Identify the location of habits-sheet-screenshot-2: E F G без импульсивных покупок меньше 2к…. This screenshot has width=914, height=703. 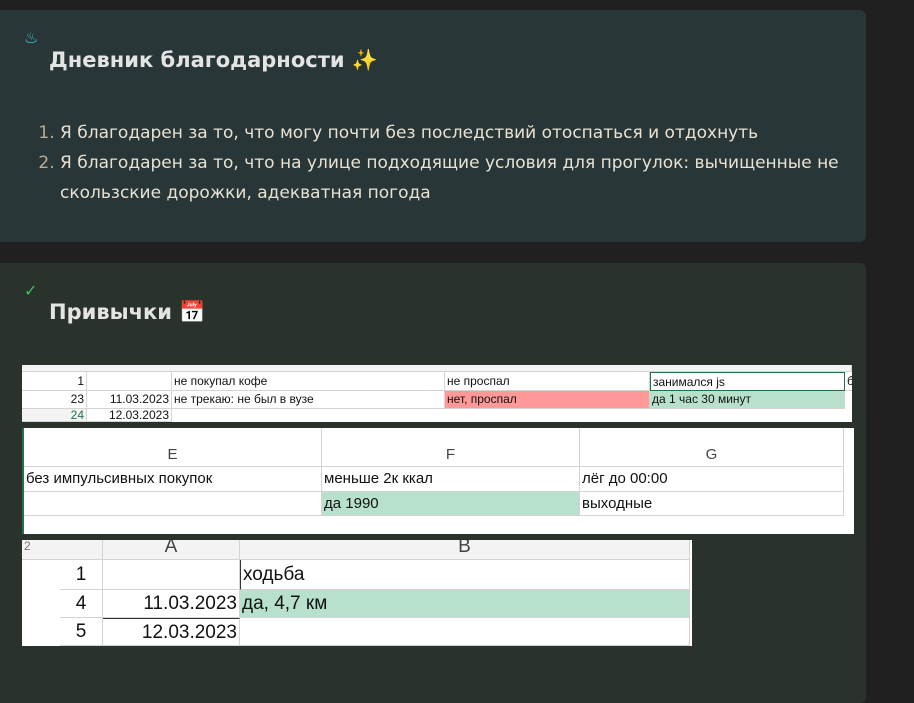
(438, 481).